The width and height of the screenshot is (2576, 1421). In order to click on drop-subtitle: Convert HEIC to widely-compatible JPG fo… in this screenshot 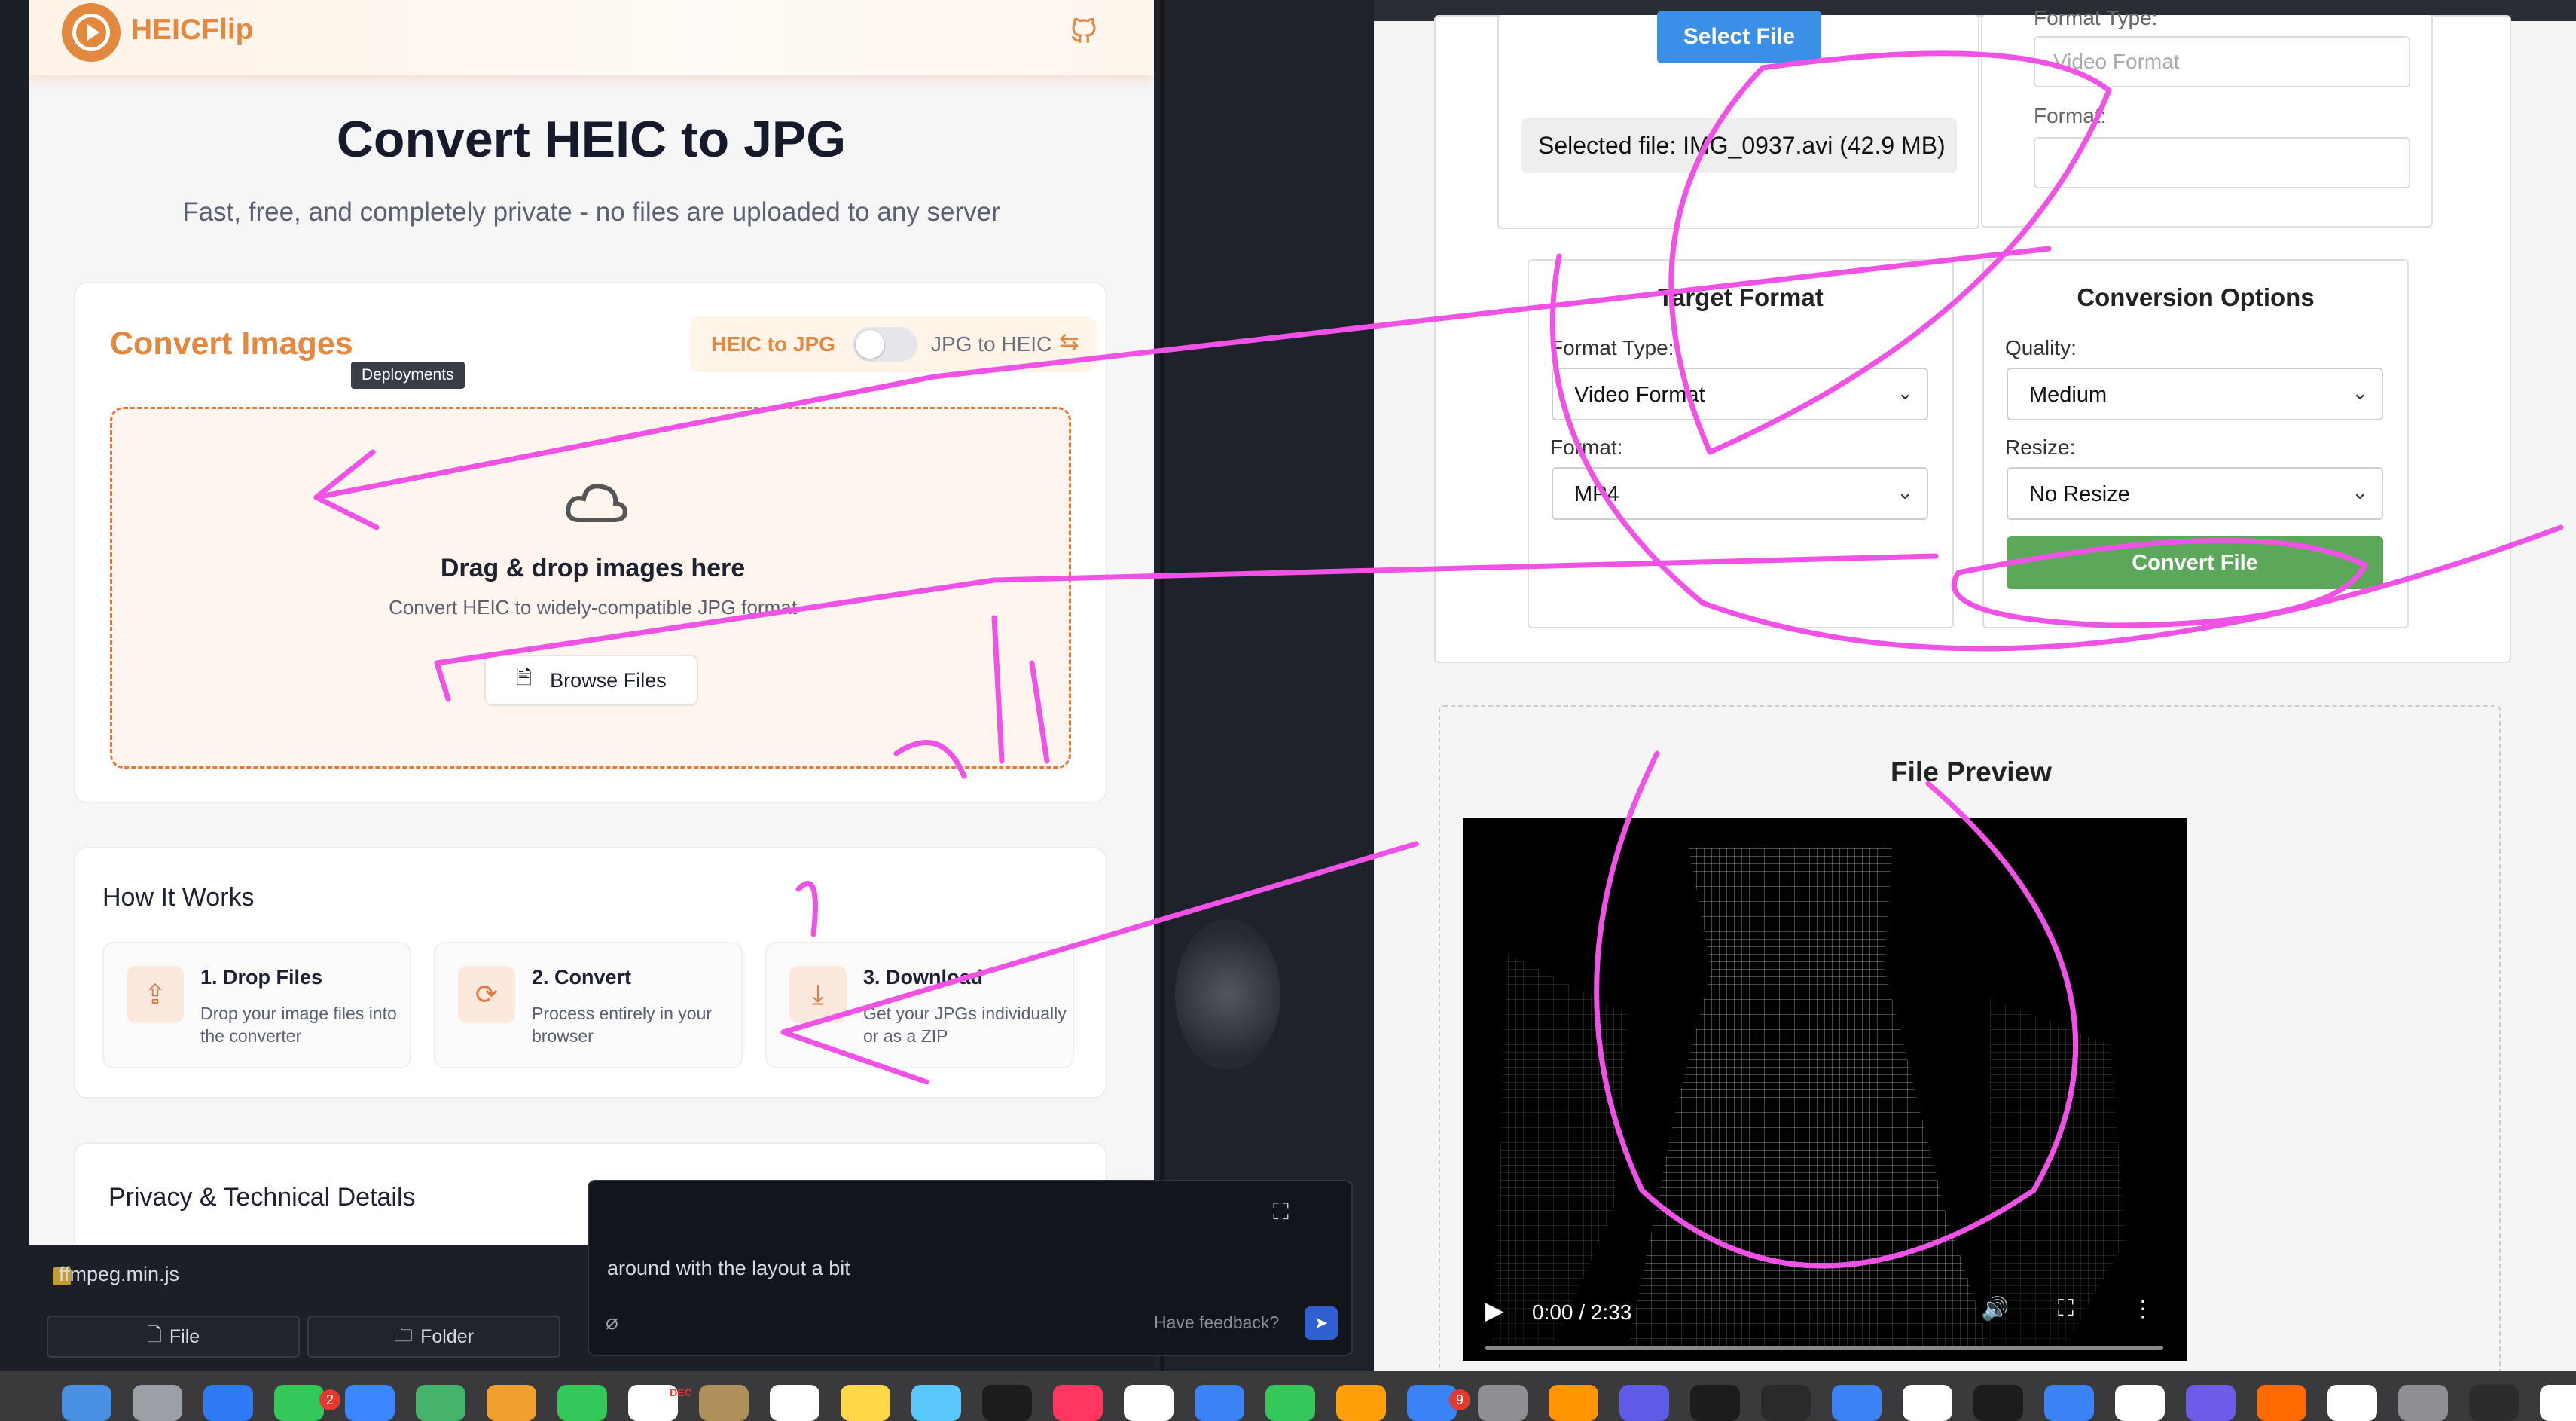, I will do `click(593, 607)`.